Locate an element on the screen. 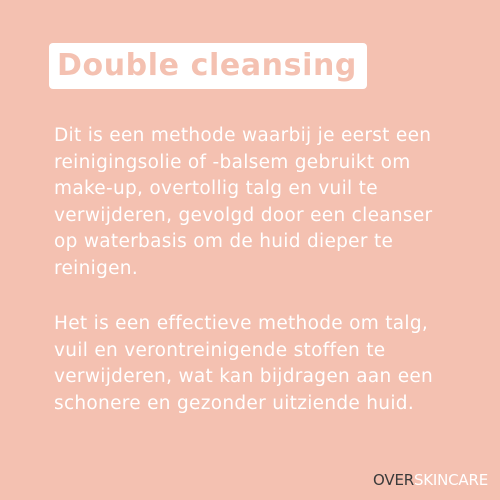 Image resolution: width=500 pixels, height=500 pixels. title-badge: Double cleansing is located at coordinates (208, 66).